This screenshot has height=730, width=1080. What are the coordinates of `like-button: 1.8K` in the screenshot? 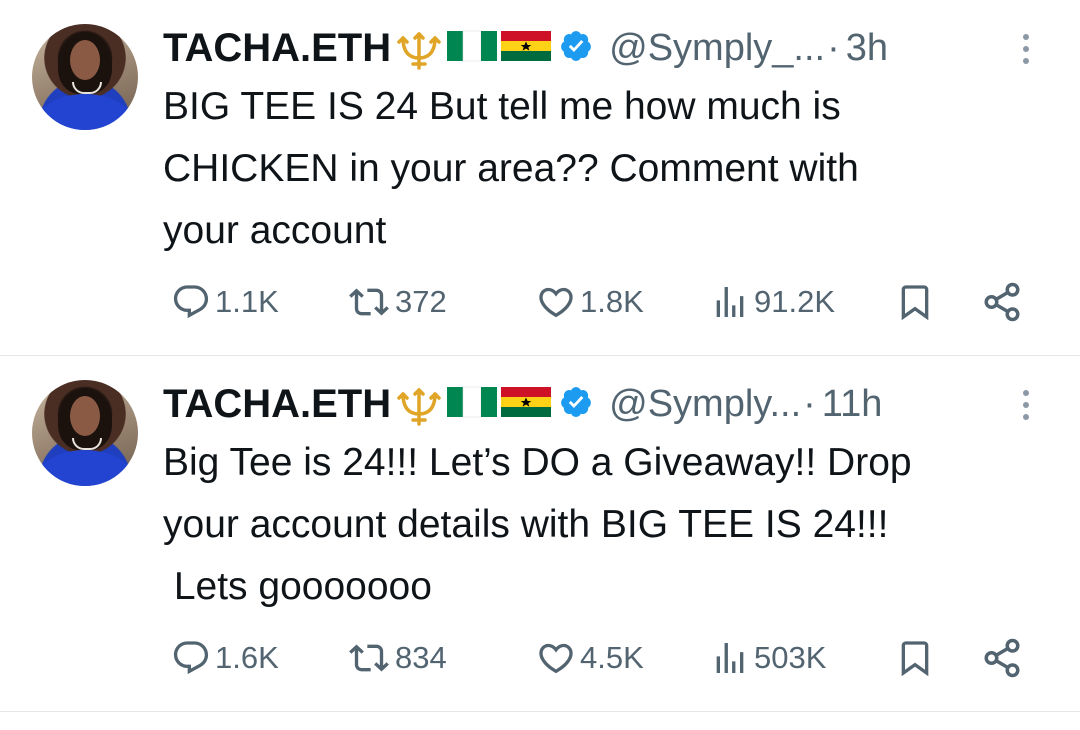 It's located at (590, 302).